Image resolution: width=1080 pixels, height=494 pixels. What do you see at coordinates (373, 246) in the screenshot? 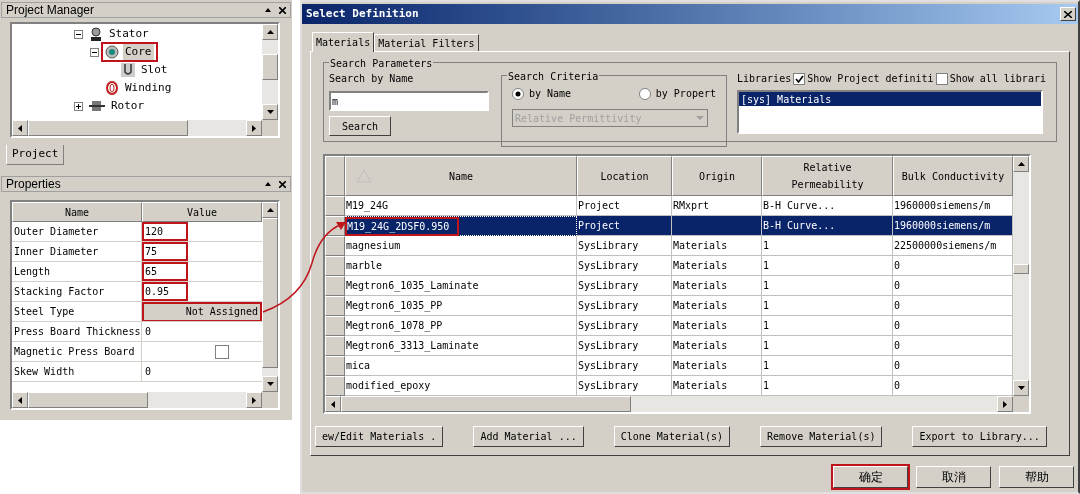
I see `table-cell-text: magnesium` at bounding box center [373, 246].